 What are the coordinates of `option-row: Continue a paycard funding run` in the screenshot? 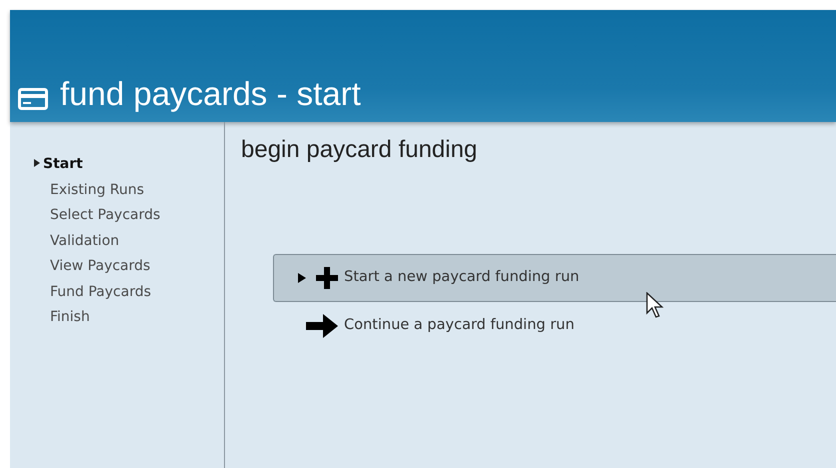 It's located at (554, 326).